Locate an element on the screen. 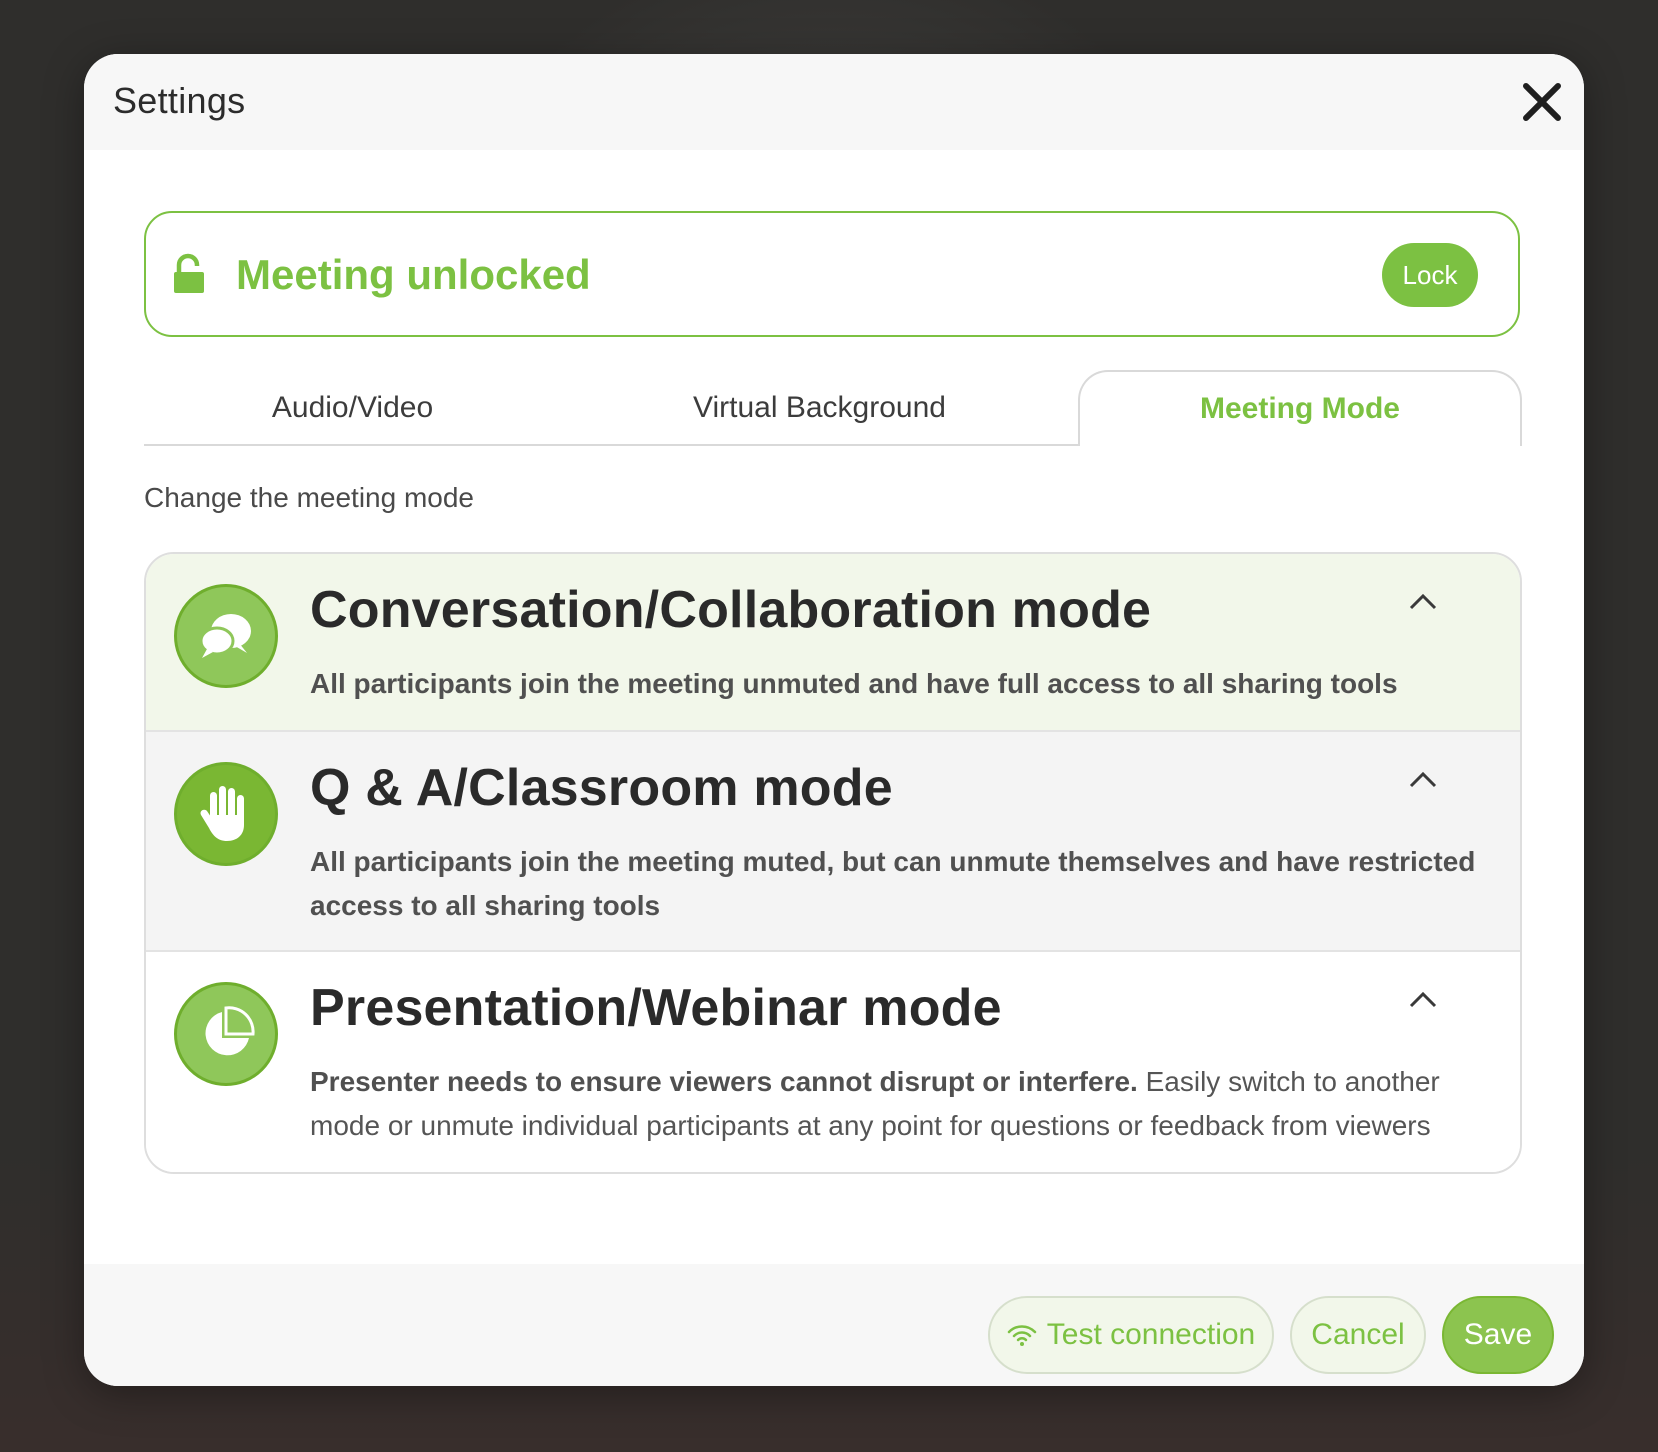  tab-audio-video: Audio/Video is located at coordinates (352, 408).